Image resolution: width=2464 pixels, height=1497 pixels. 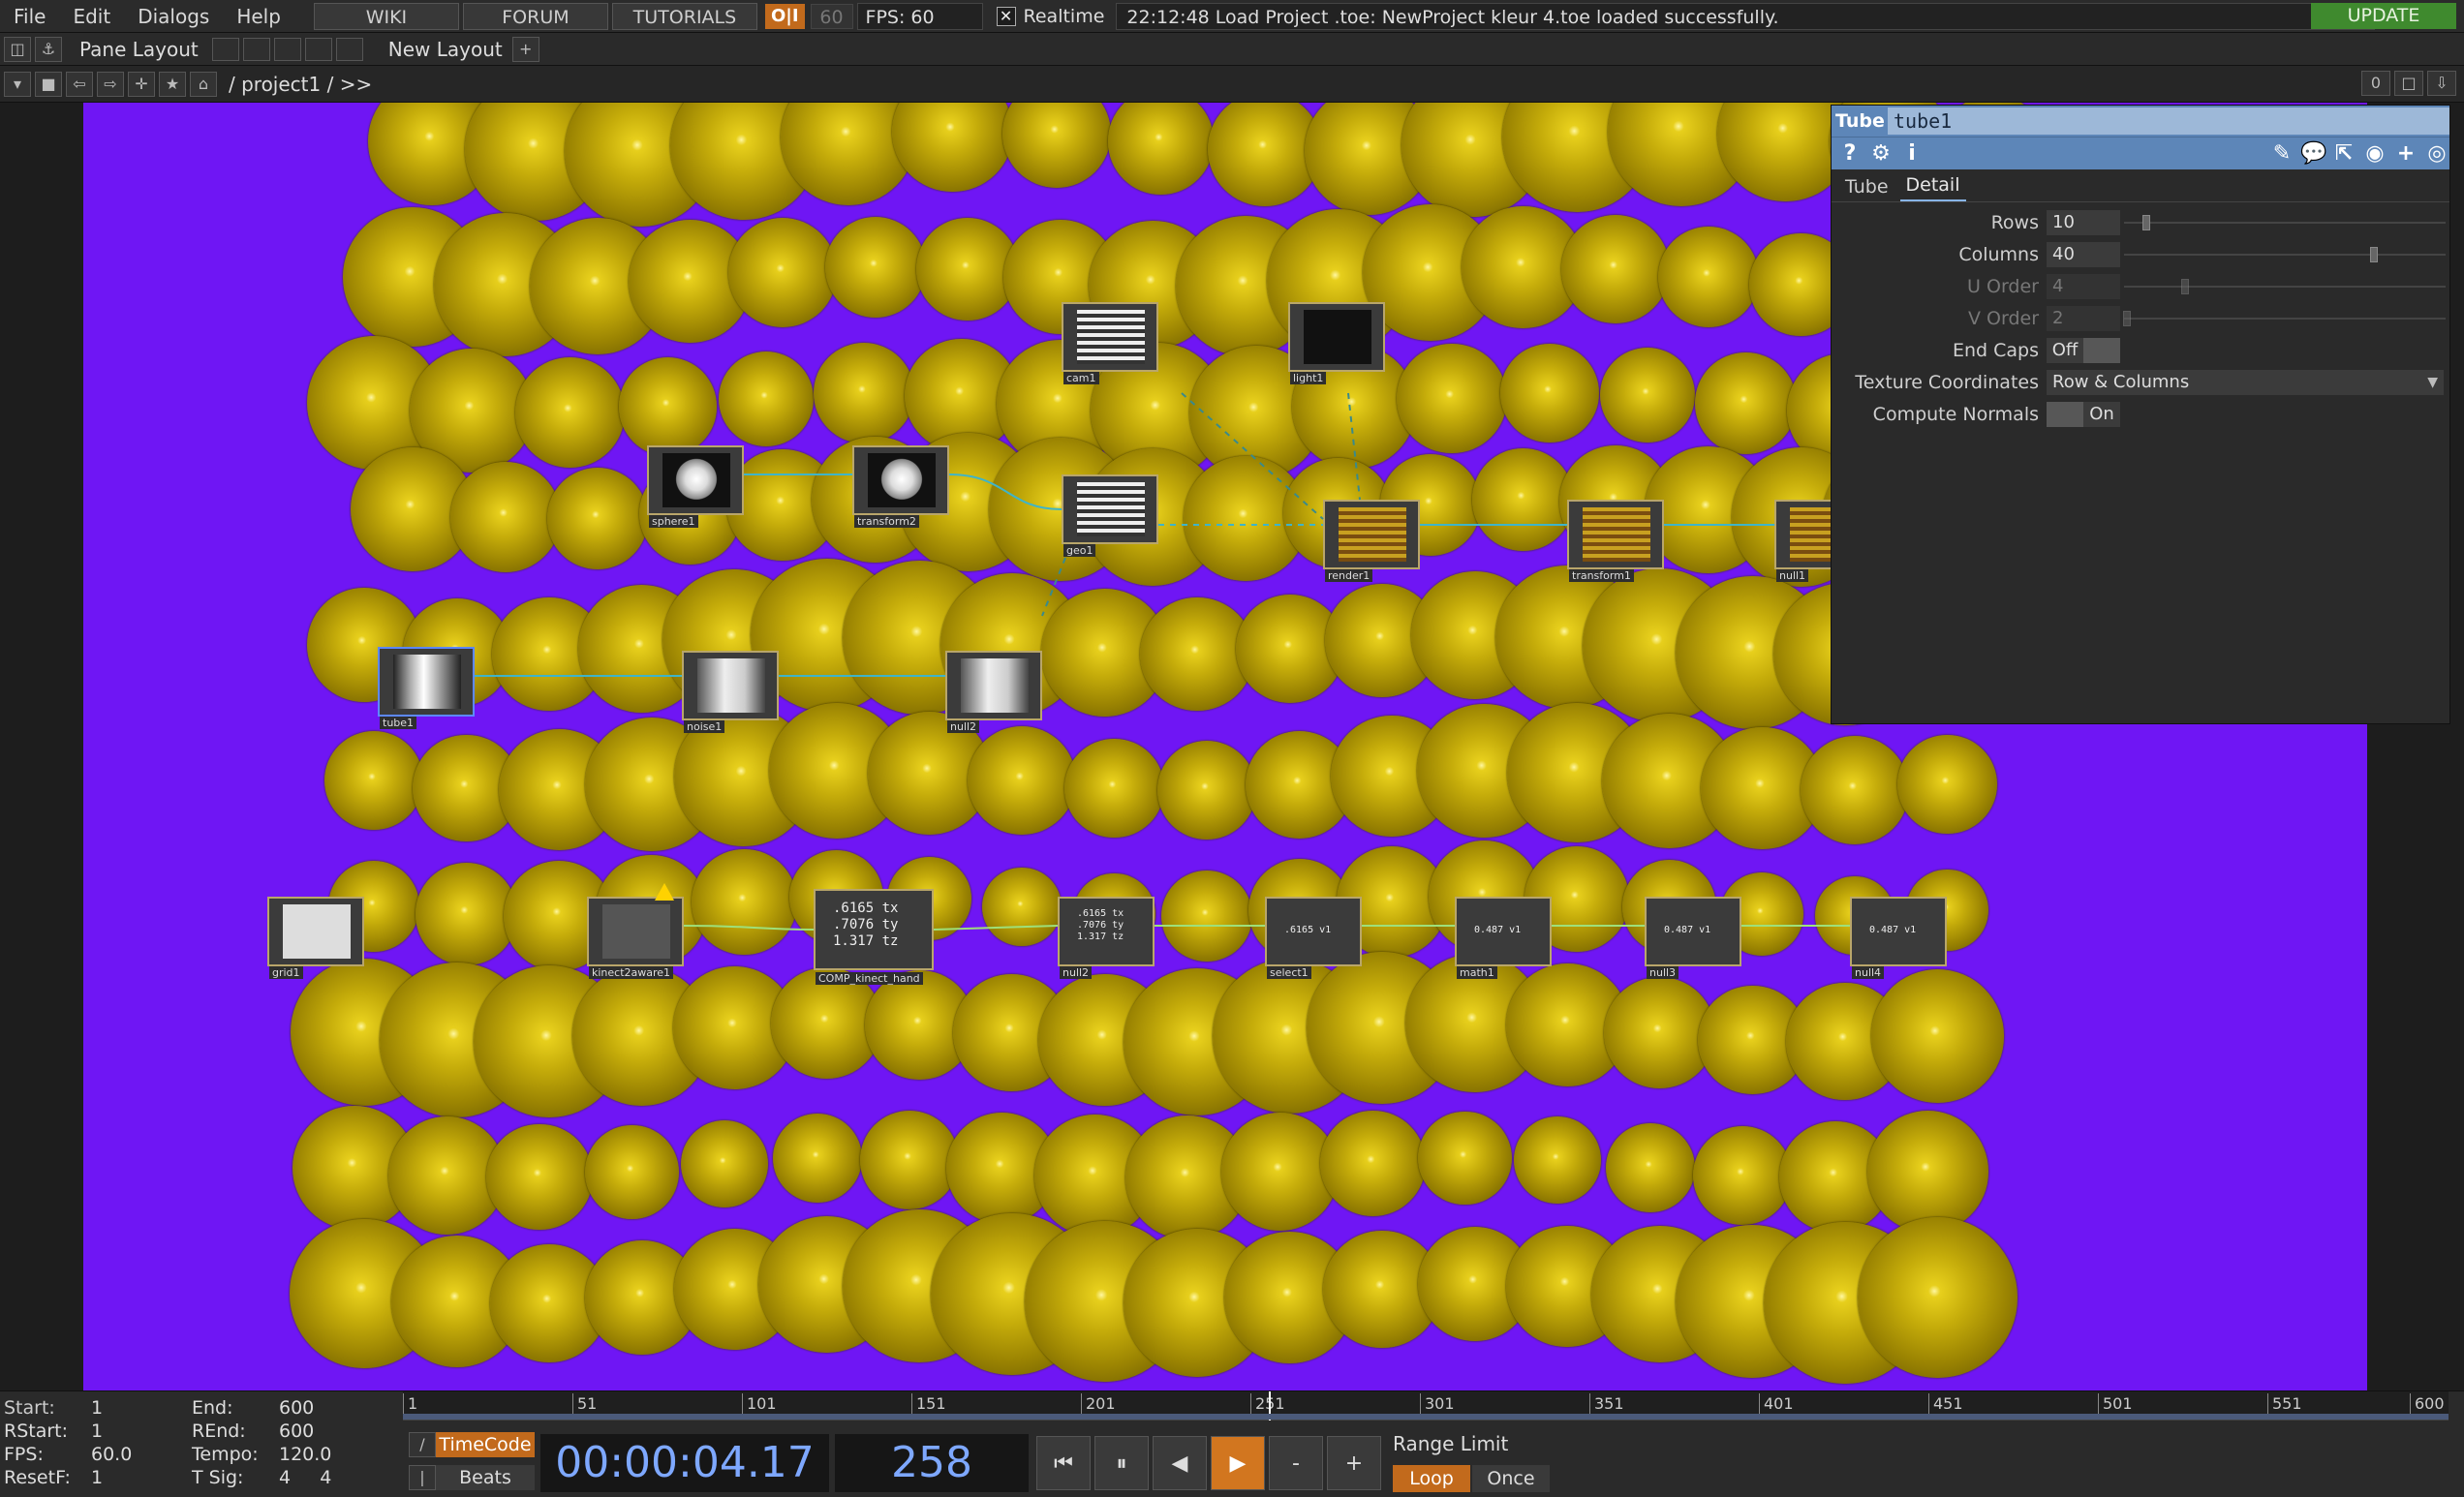 What do you see at coordinates (2283, 223) in the screenshot?
I see `rows-slider` at bounding box center [2283, 223].